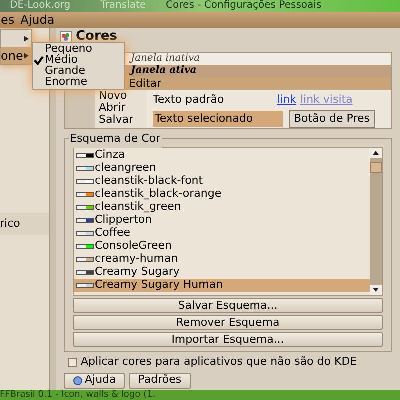 This screenshot has width=400, height=400. Describe the element at coordinates (158, 194) in the screenshot. I see `scheme-name: cleanstik_black-orange` at that location.